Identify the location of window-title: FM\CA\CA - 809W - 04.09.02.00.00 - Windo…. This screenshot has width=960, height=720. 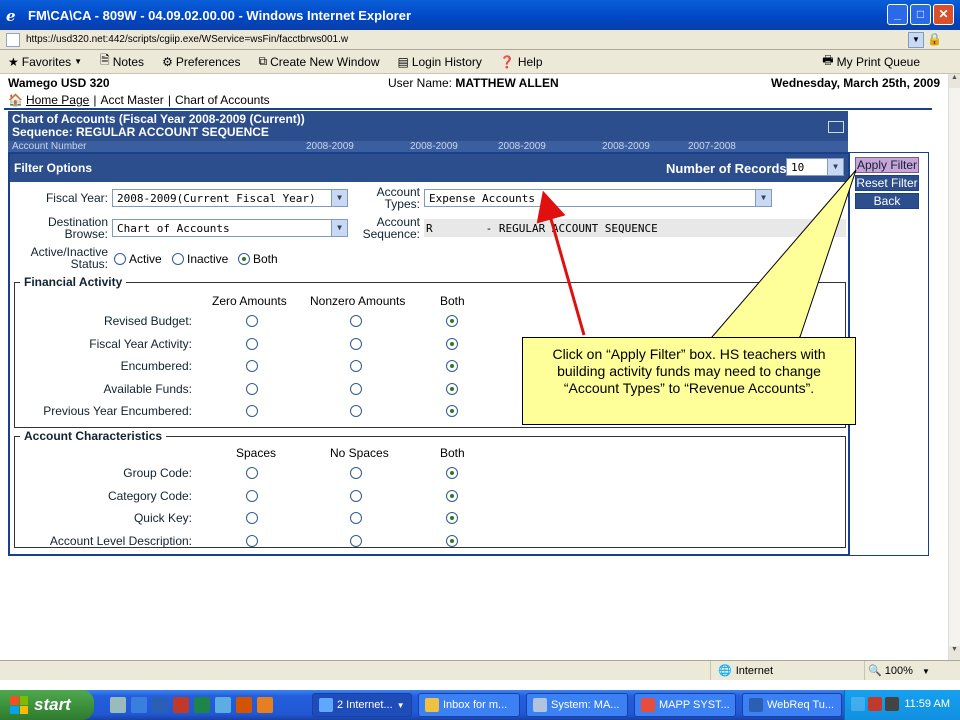
(219, 15).